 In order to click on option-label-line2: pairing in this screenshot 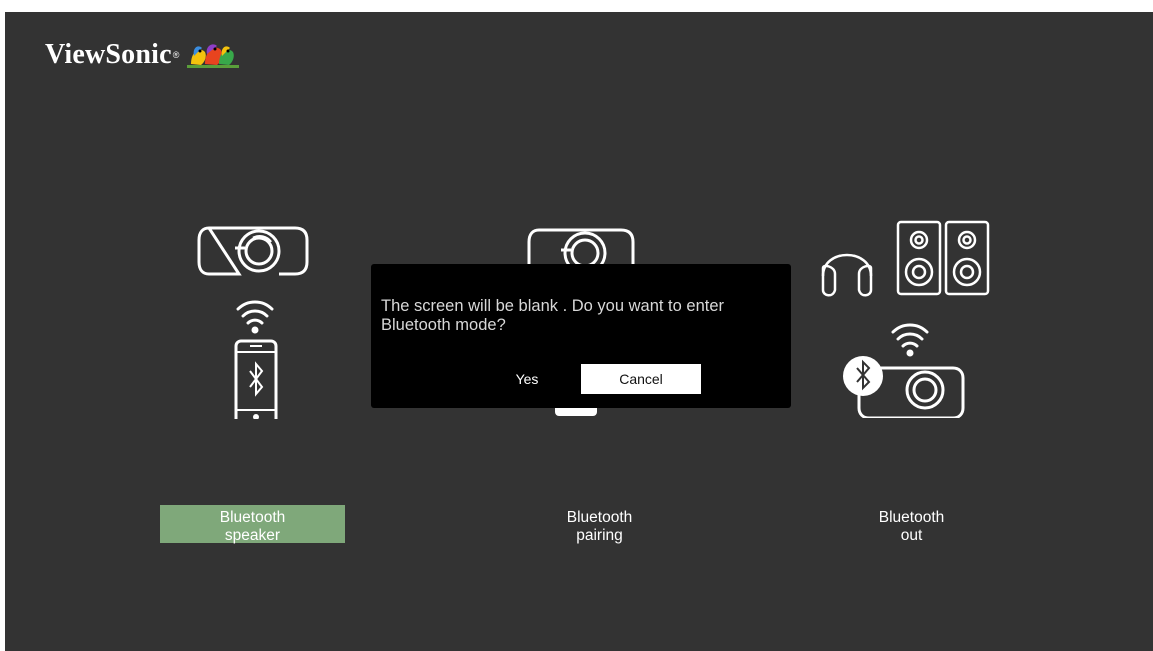, I will do `click(599, 535)`.